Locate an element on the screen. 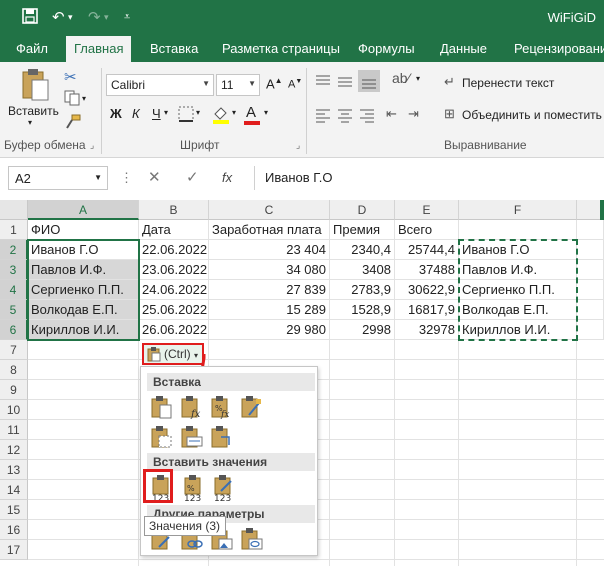 This screenshot has height=566, width=604. cell-d4: 2783,9 is located at coordinates (362, 290).